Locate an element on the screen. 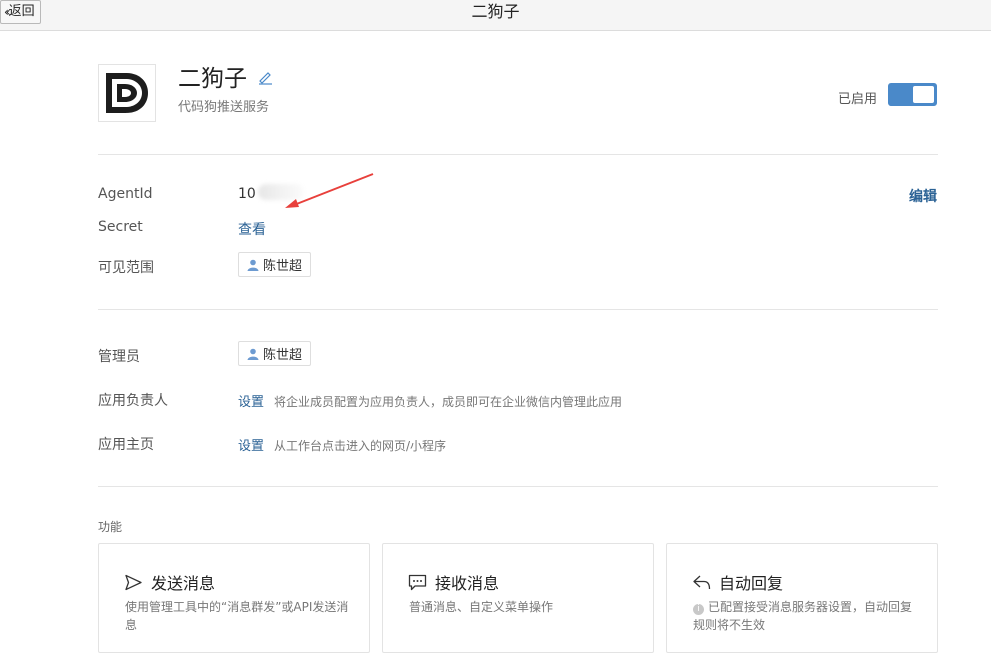  card-title: 发送消息 is located at coordinates (183, 583).